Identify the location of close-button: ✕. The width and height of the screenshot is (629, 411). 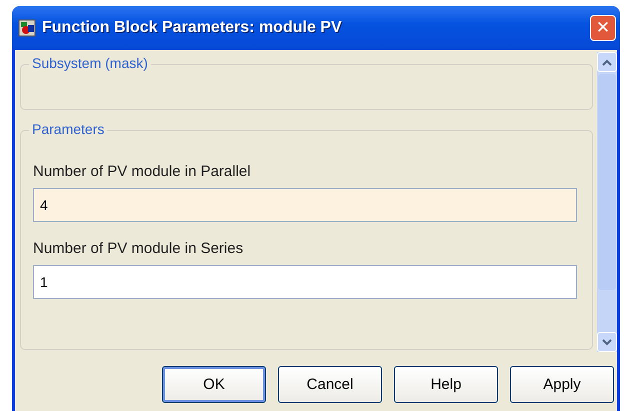
(603, 28).